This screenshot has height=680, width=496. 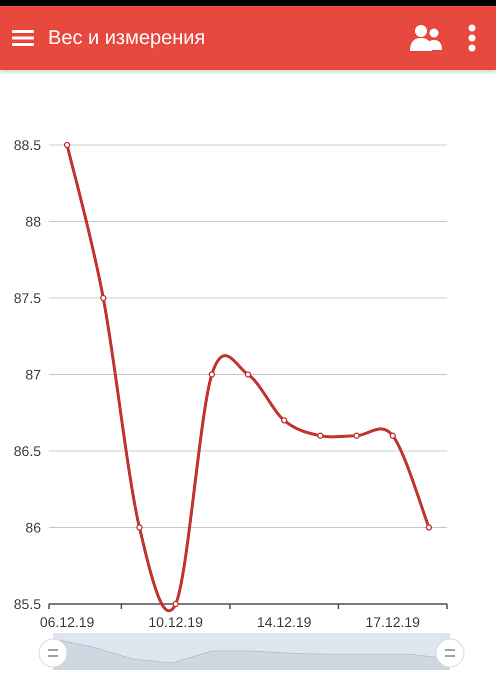 I want to click on y-axis-label: 85.5, so click(x=27, y=604).